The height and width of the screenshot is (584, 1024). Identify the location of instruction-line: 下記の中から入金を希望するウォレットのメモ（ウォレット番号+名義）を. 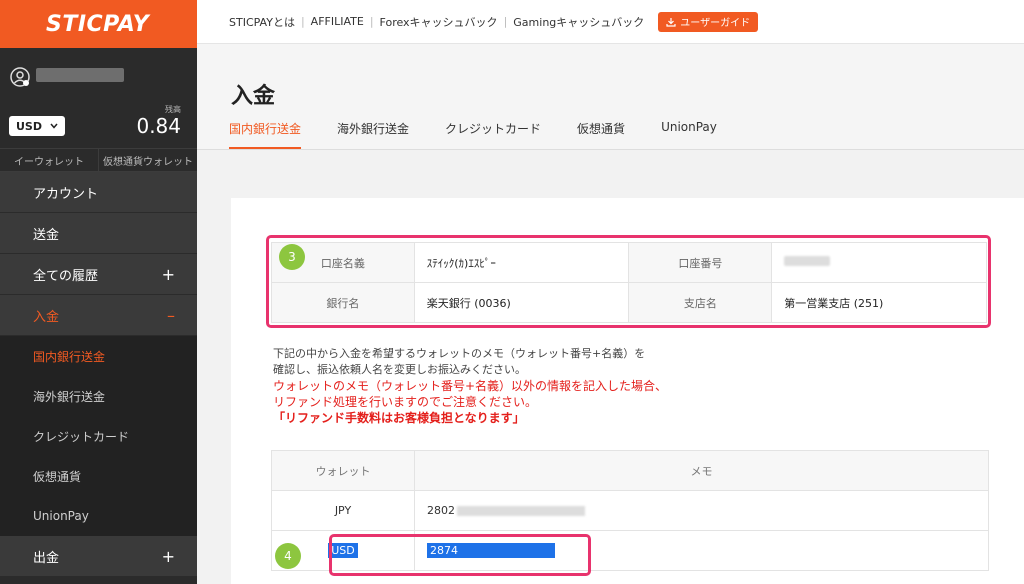
(459, 353).